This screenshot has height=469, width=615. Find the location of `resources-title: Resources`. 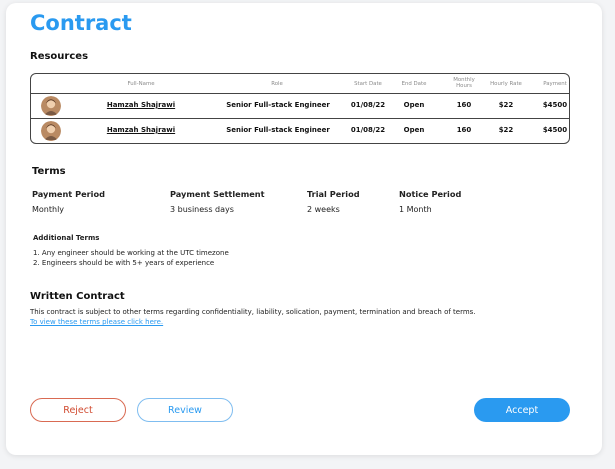

resources-title: Resources is located at coordinates (59, 56).